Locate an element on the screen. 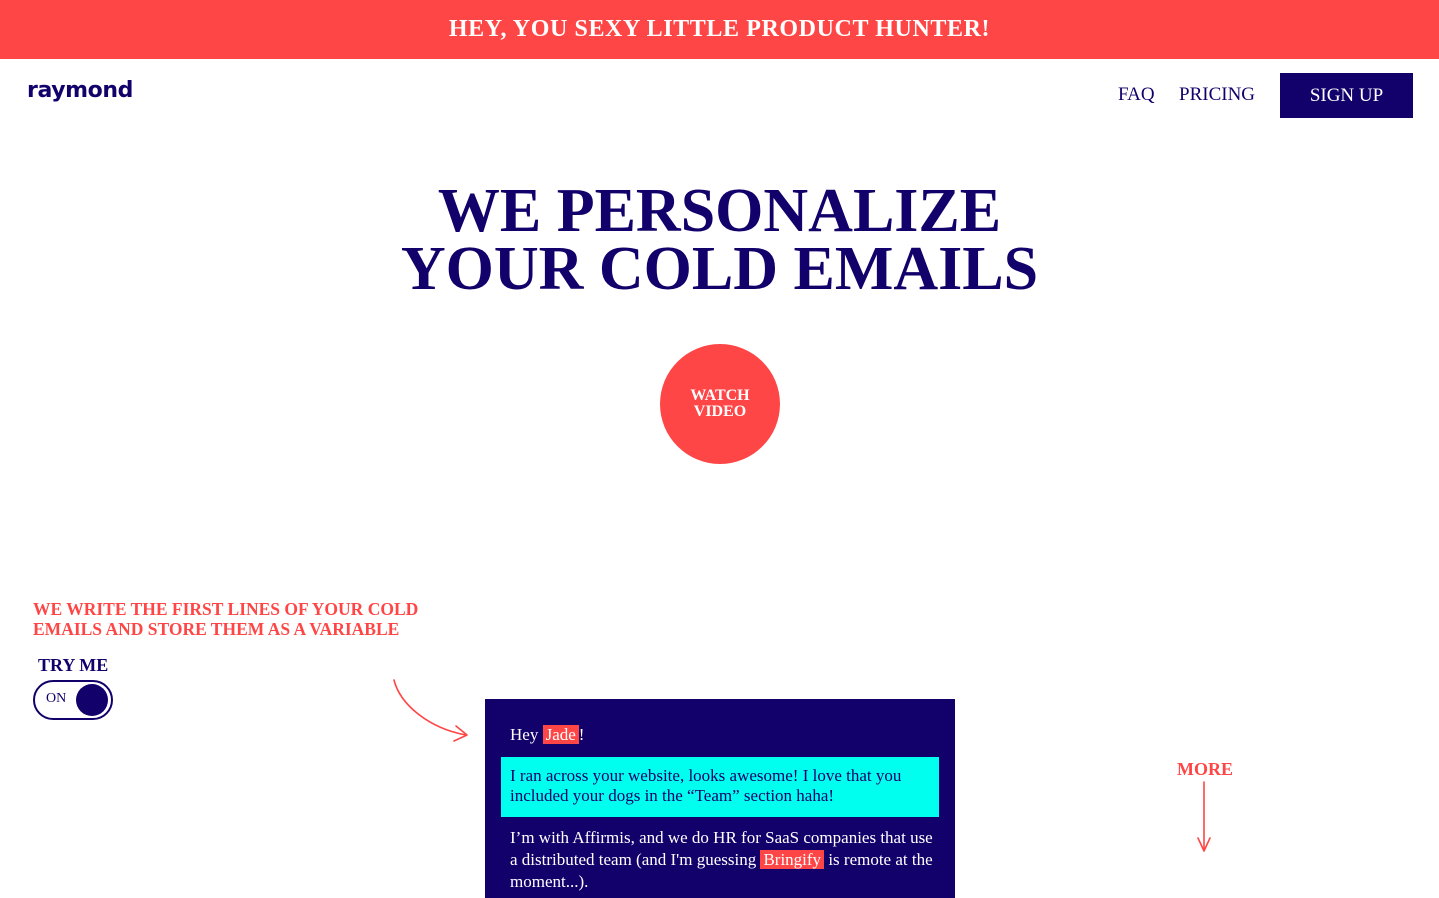  watch-video-button: WATCH VIDEO is located at coordinates (720, 404).